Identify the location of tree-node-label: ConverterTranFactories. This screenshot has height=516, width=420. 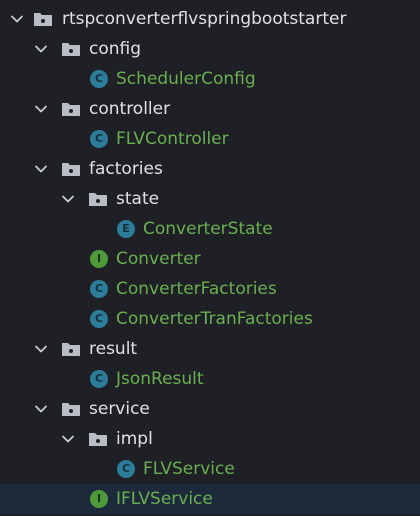
(214, 319).